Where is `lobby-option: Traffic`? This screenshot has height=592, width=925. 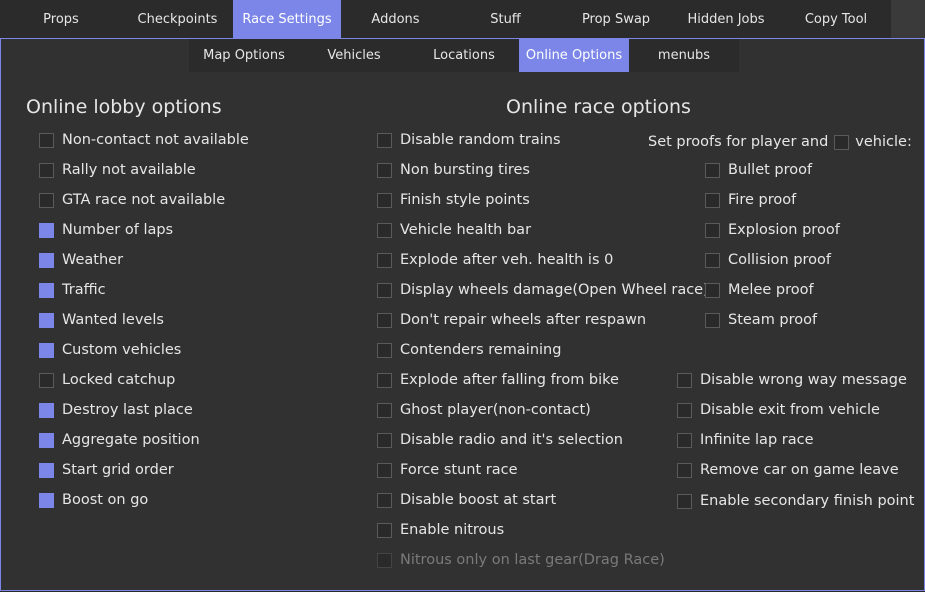
lobby-option: Traffic is located at coordinates (72, 290).